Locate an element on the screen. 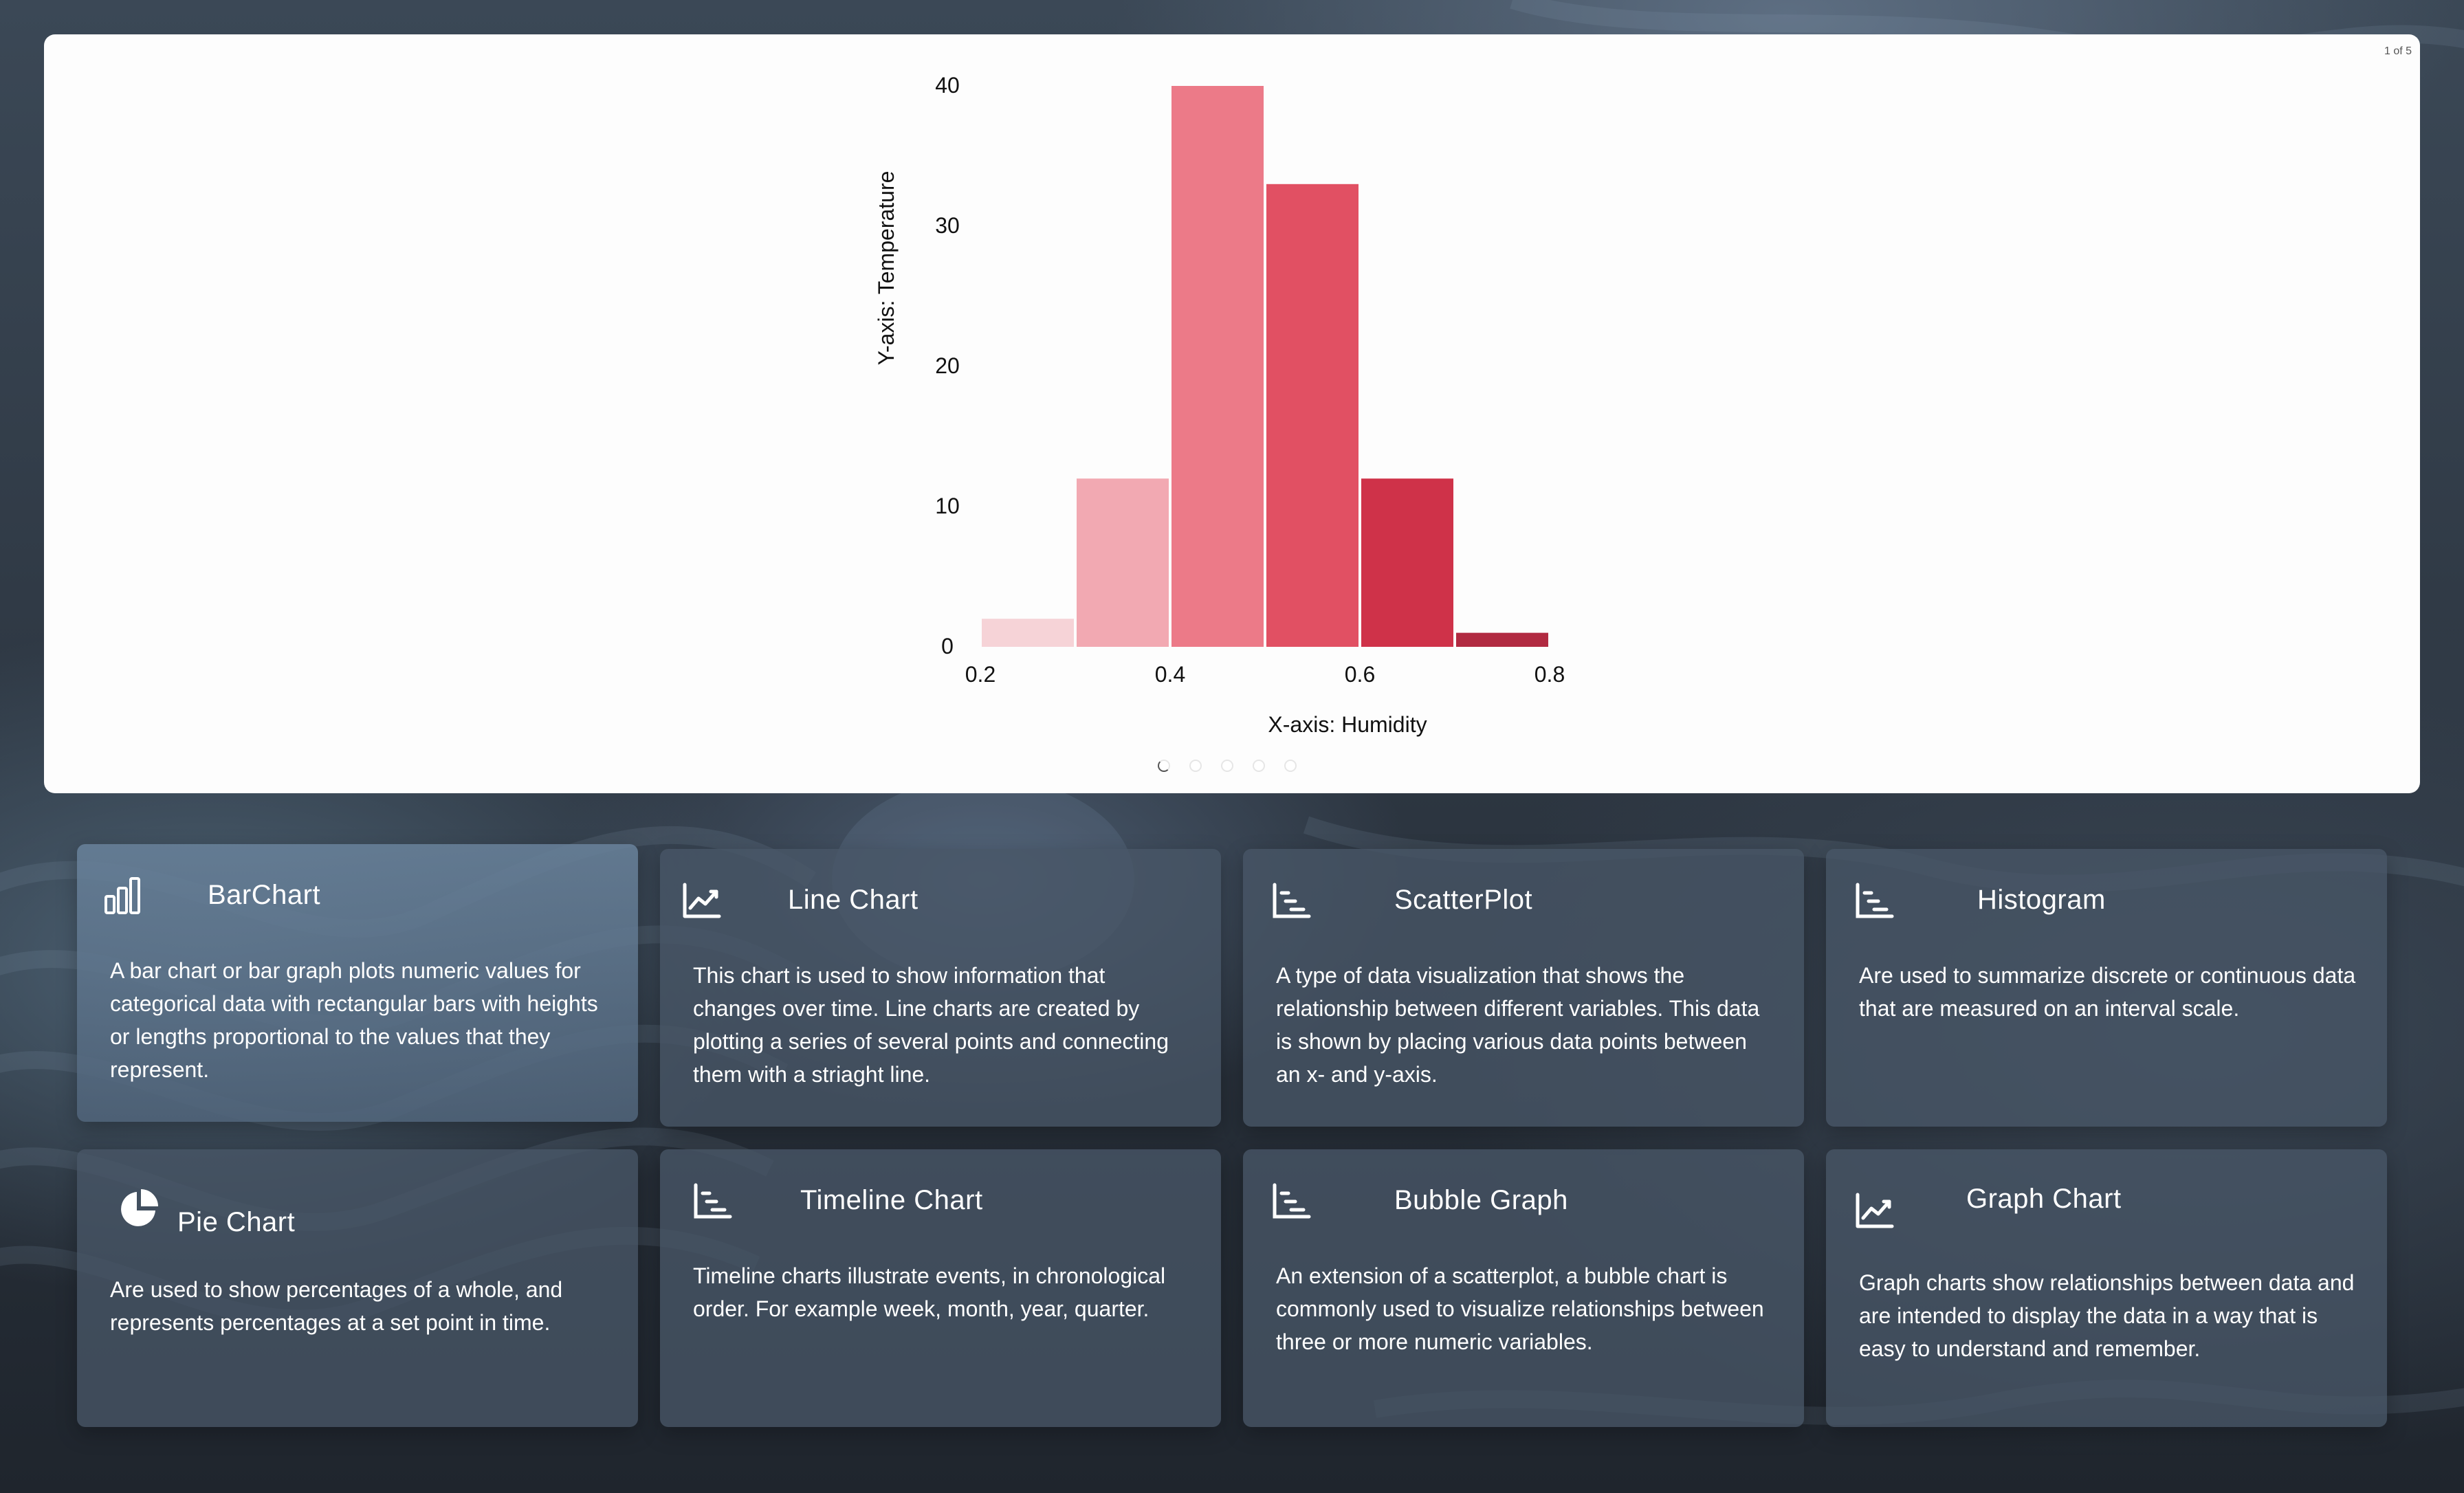 This screenshot has width=2464, height=1493. card-title: Timeline Chart is located at coordinates (891, 1200).